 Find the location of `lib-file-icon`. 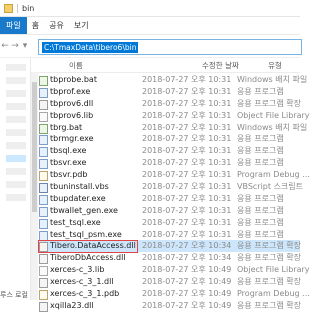

lib-file-icon is located at coordinates (43, 116).